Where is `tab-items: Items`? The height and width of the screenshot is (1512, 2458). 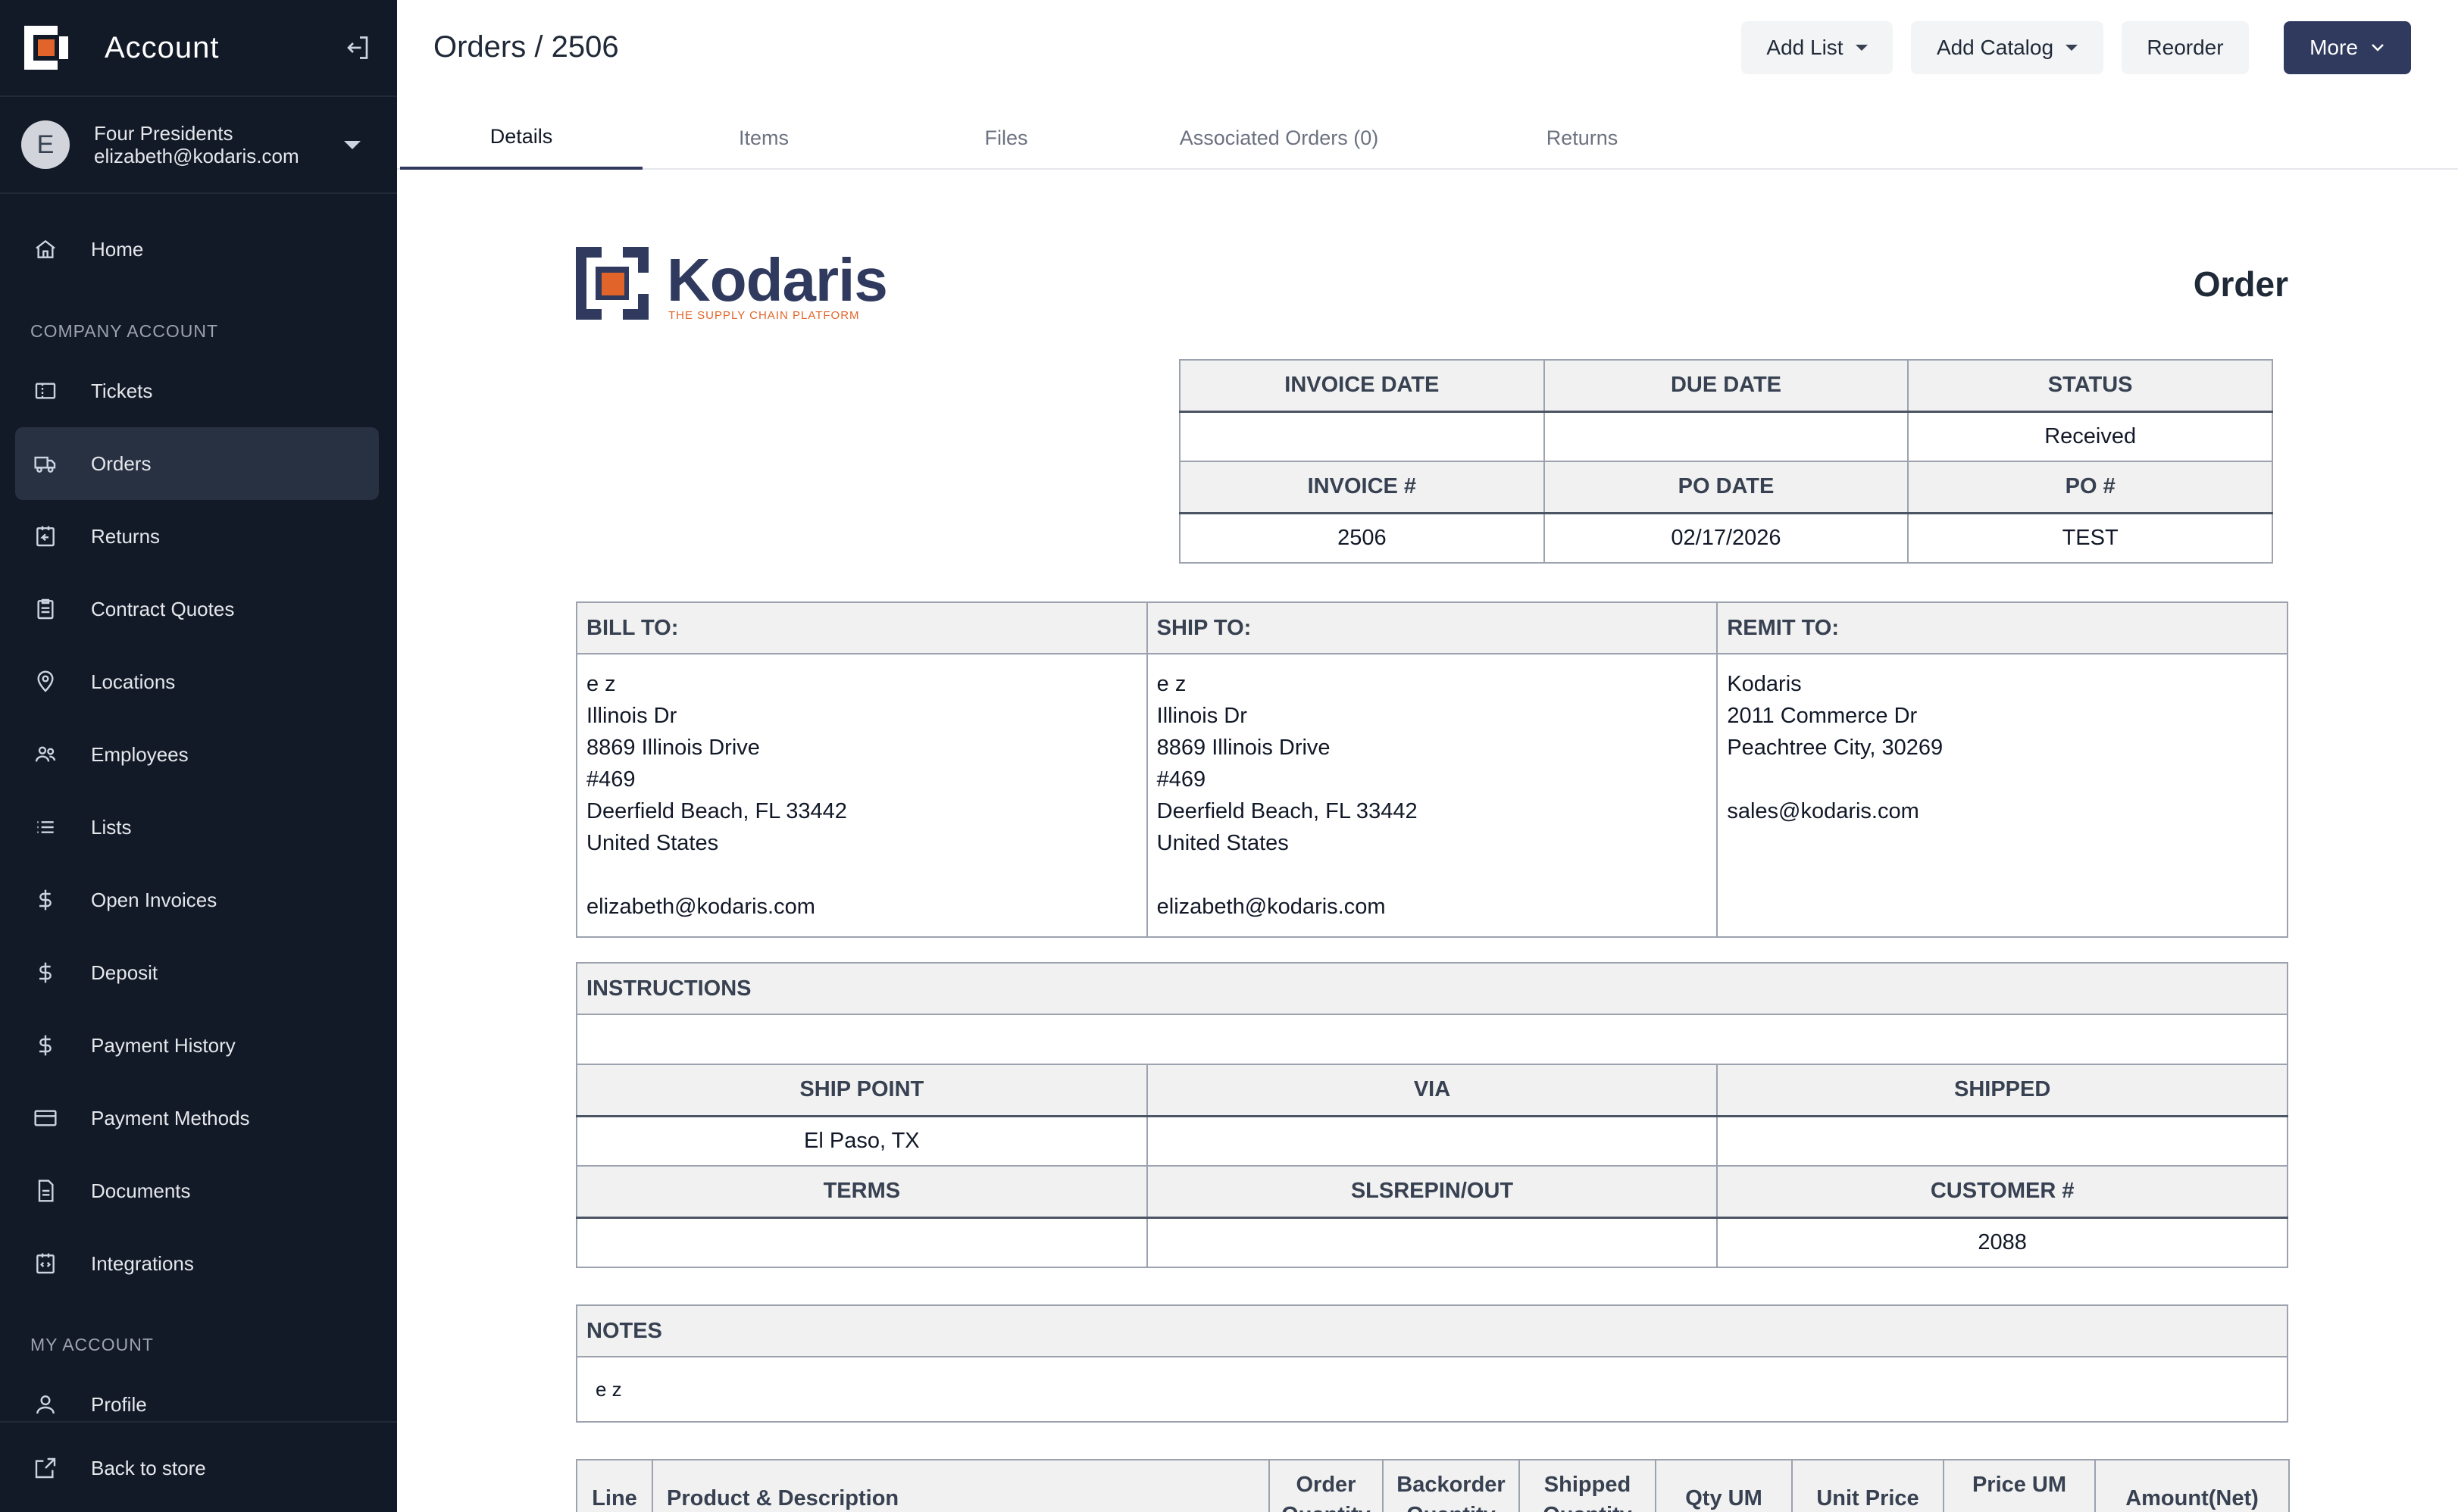
tab-items: Items is located at coordinates (764, 138).